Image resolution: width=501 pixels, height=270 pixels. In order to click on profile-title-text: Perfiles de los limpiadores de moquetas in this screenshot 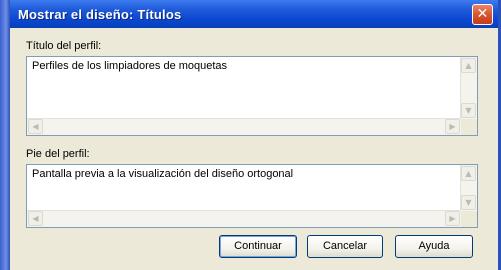, I will do `click(130, 66)`.